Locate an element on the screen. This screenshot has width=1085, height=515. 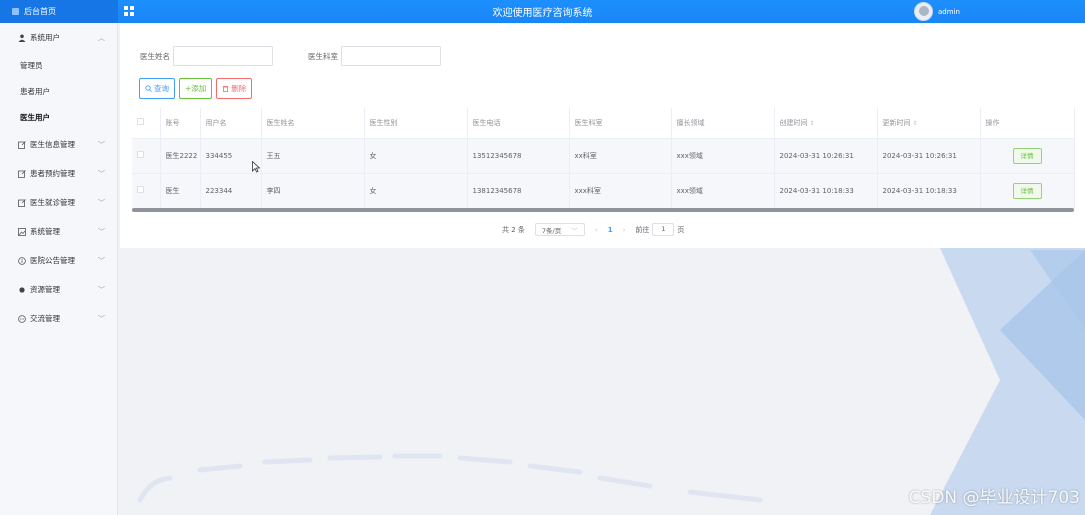
sidebar-subitem-doctor-users: 医生用户 is located at coordinates (58, 117).